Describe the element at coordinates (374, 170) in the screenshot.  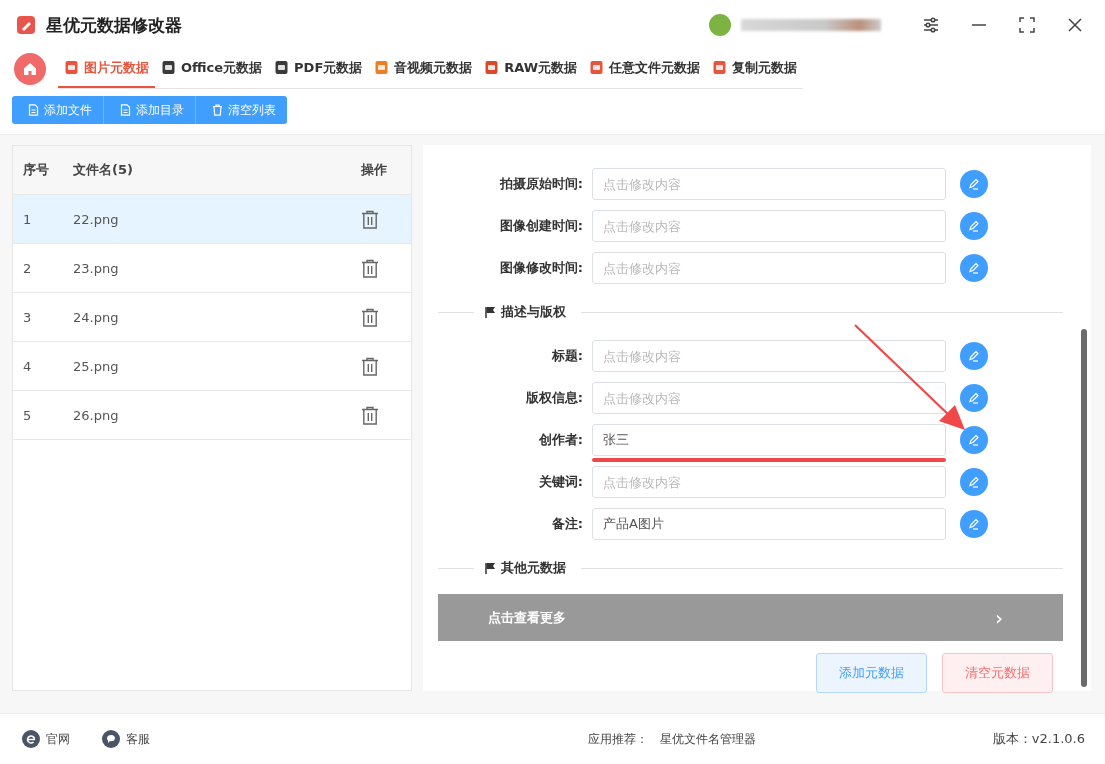
I see `column-header: 操作` at that location.